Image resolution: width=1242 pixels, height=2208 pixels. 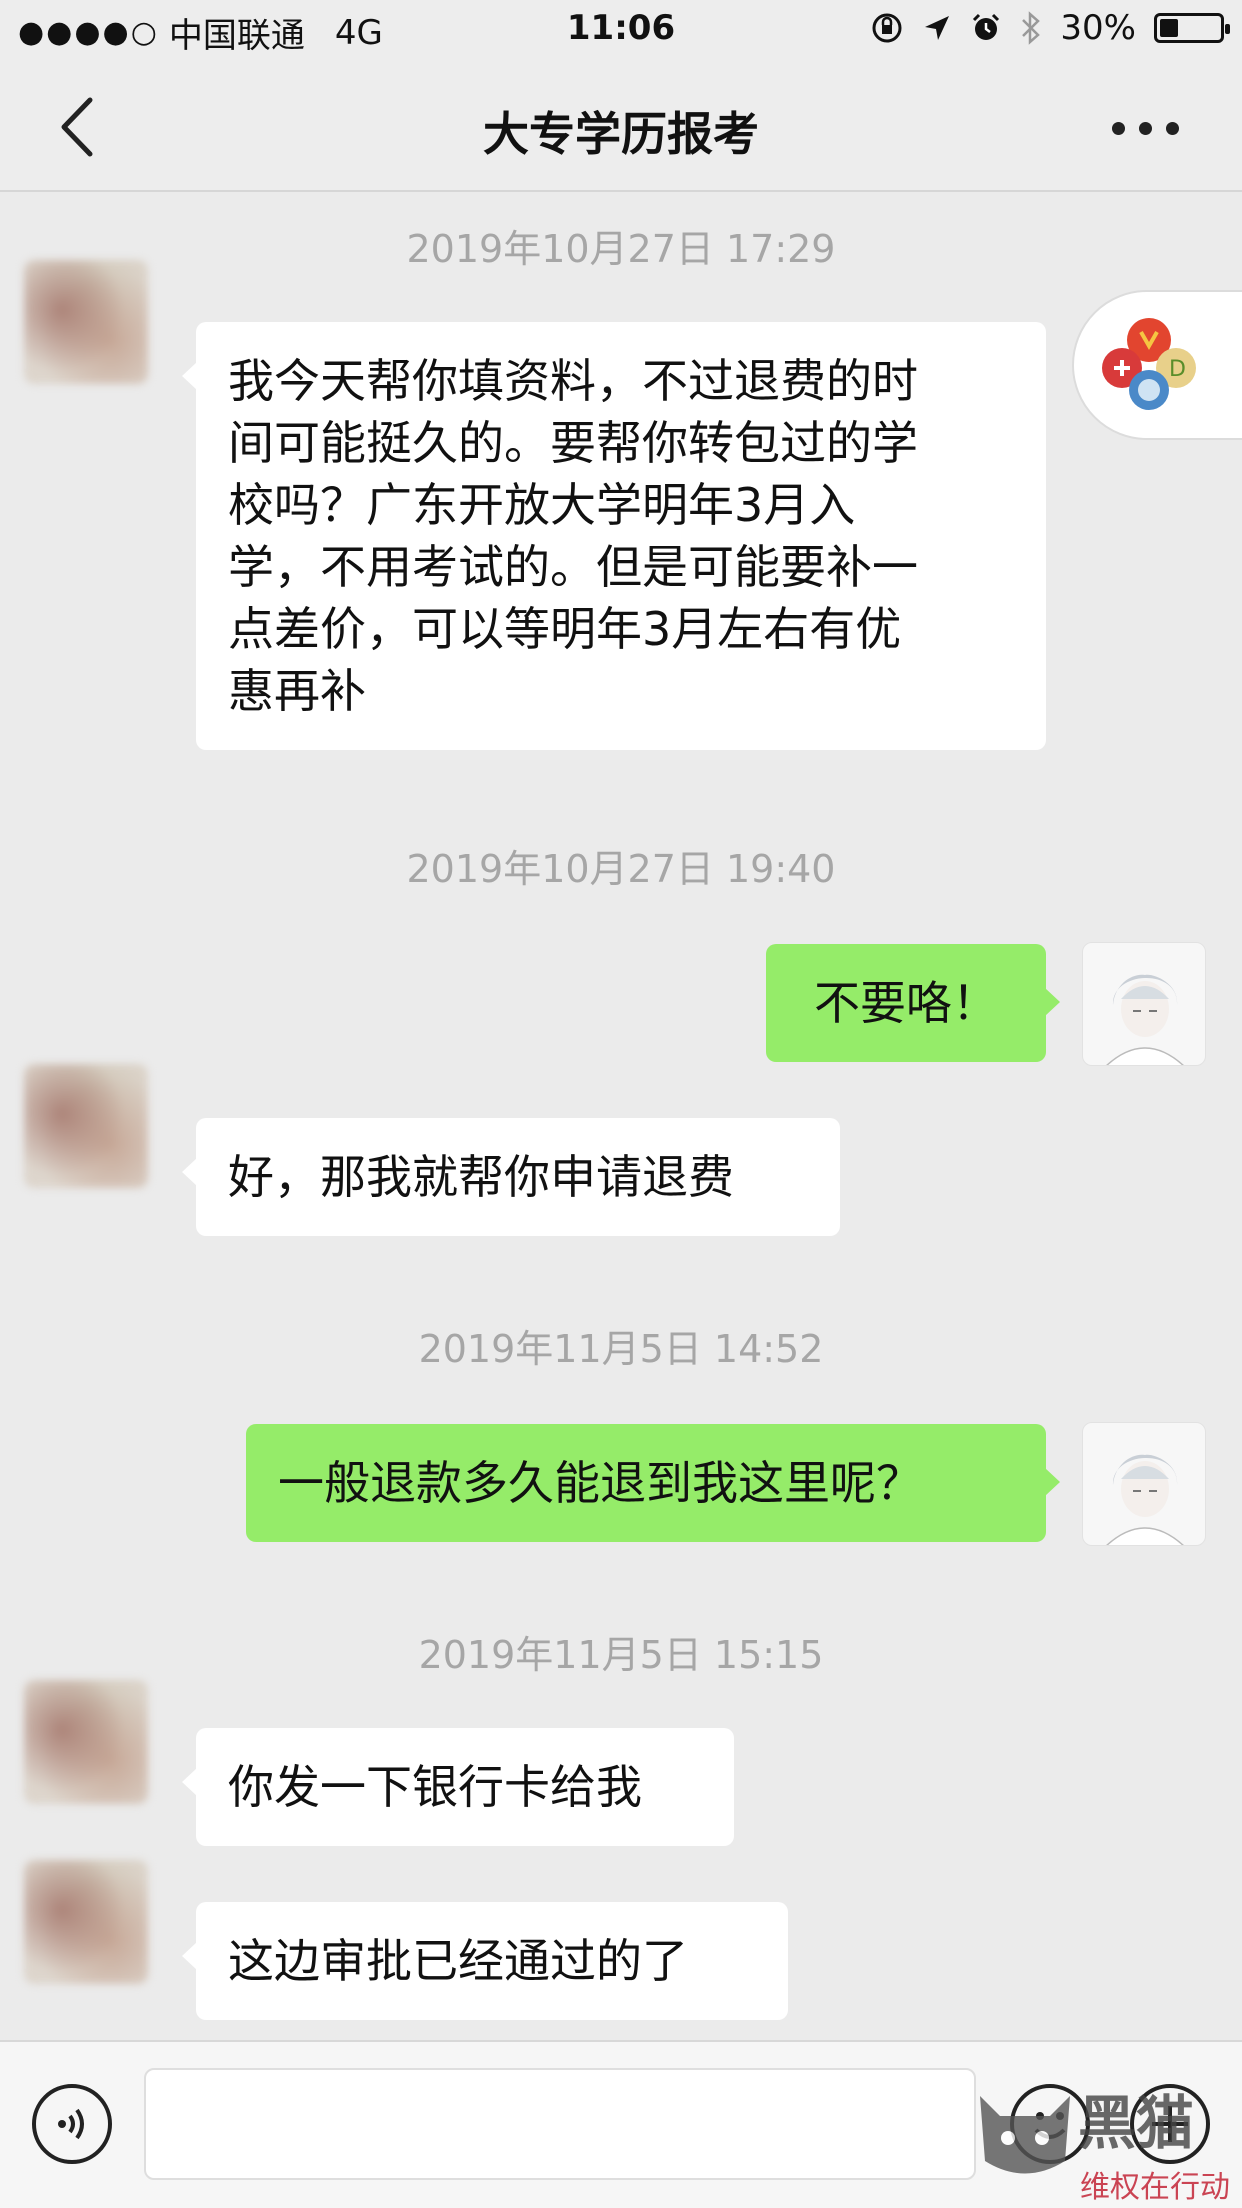 I want to click on svg-text: D, so click(x=1177, y=369).